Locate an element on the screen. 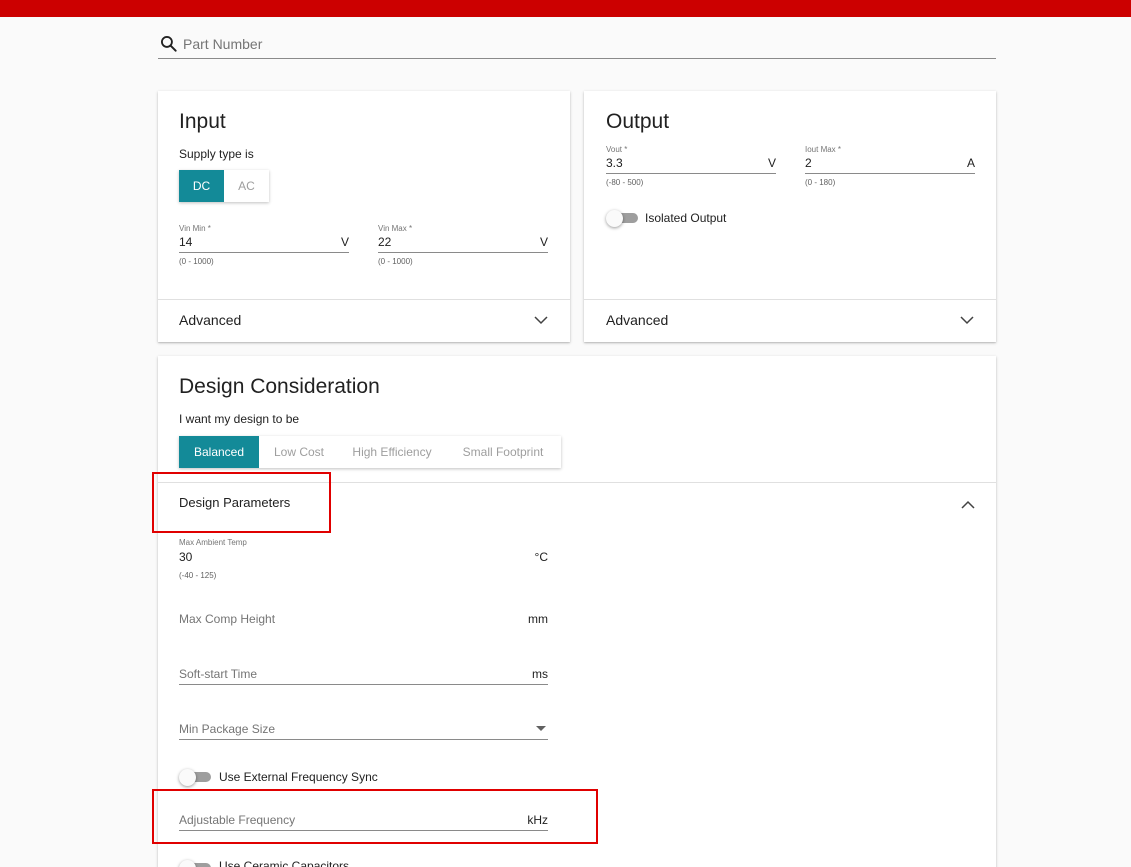 The image size is (1131, 867). output-divider is located at coordinates (790, 299).